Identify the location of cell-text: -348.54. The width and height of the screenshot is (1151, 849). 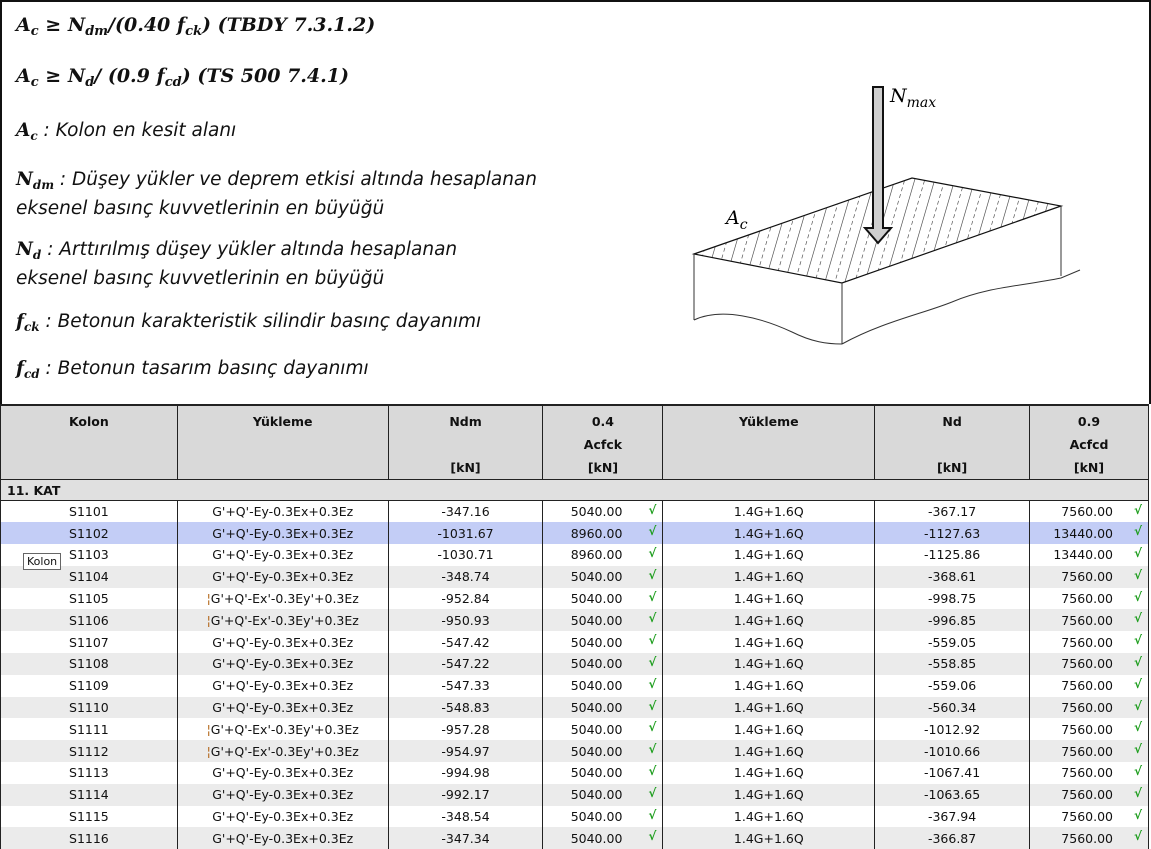
(465, 817).